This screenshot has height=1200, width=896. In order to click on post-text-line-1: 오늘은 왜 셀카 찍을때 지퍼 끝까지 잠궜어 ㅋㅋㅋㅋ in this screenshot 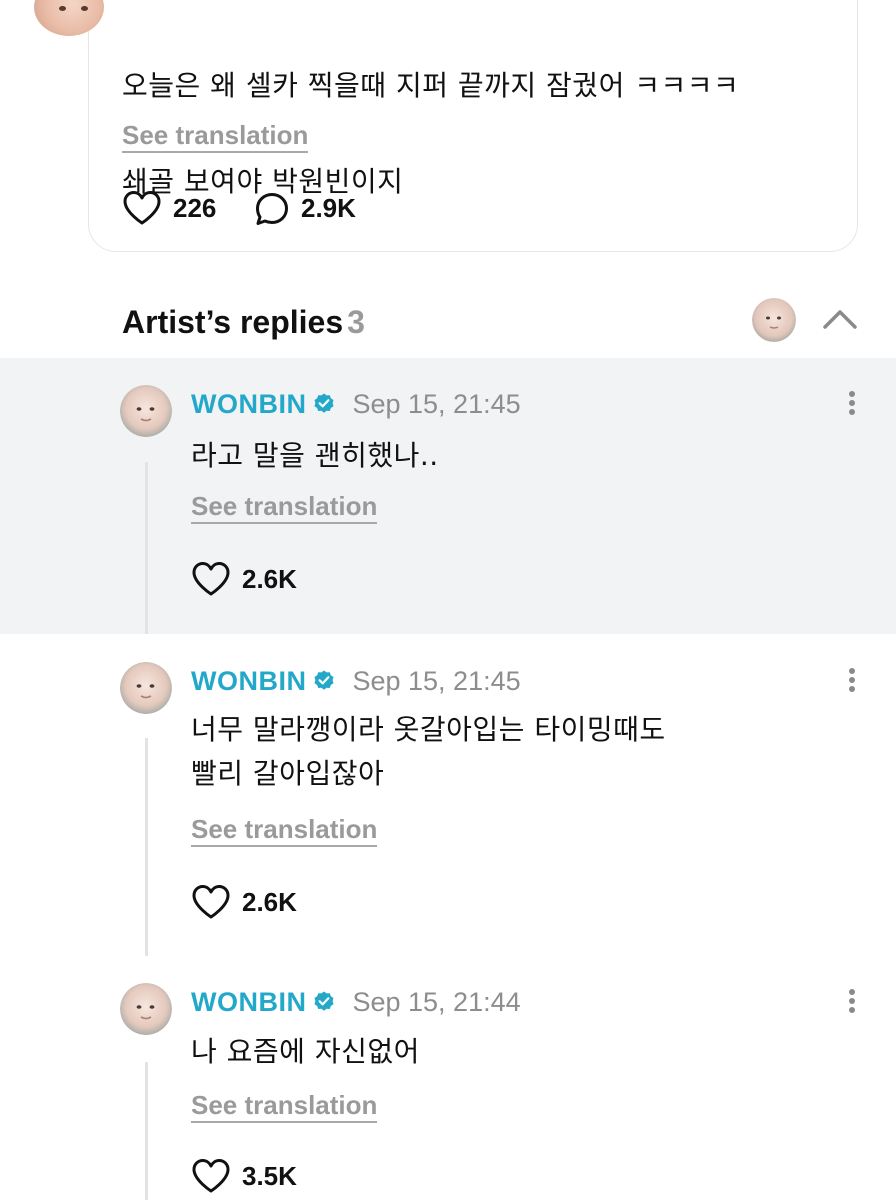, I will do `click(431, 85)`.